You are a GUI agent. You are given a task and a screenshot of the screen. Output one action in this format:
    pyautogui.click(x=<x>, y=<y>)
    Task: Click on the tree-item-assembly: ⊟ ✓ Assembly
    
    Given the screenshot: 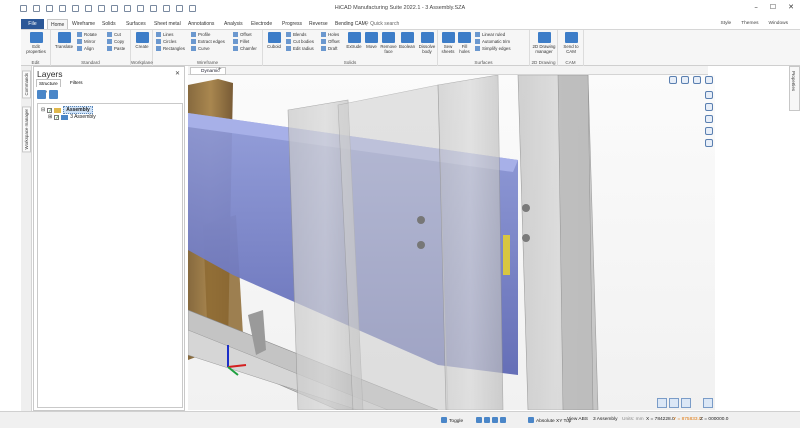 What is the action you would take?
    pyautogui.click(x=67, y=110)
    